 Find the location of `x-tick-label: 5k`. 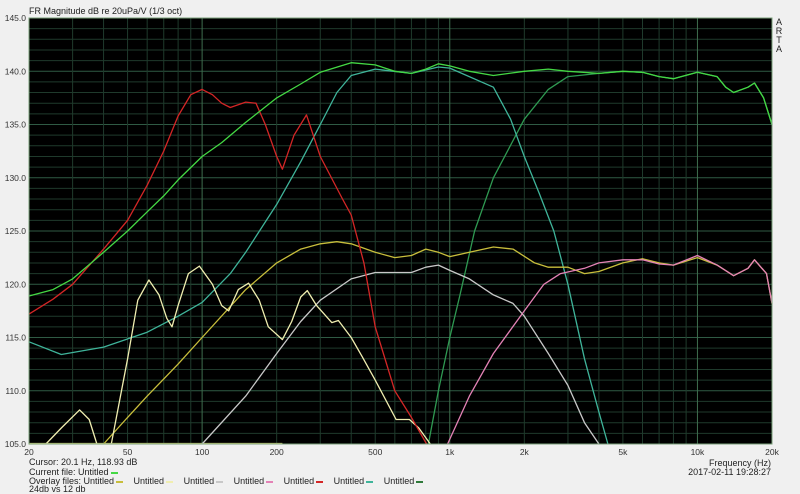

x-tick-label: 5k is located at coordinates (623, 452).